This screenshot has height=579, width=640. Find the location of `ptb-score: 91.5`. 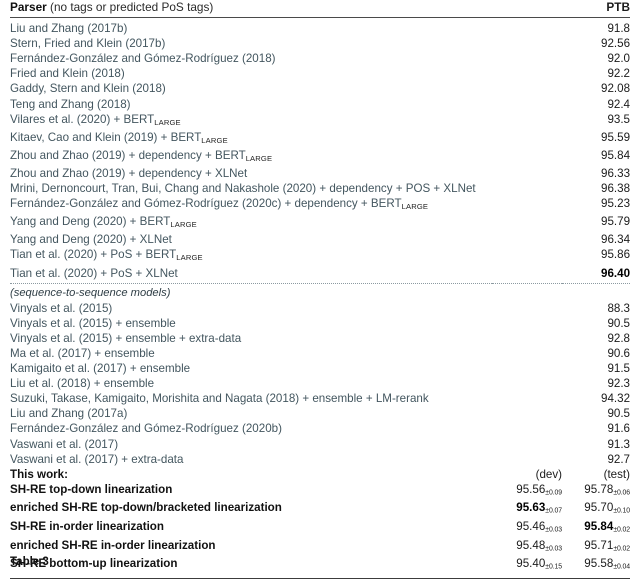

ptb-score: 91.5 is located at coordinates (619, 369).